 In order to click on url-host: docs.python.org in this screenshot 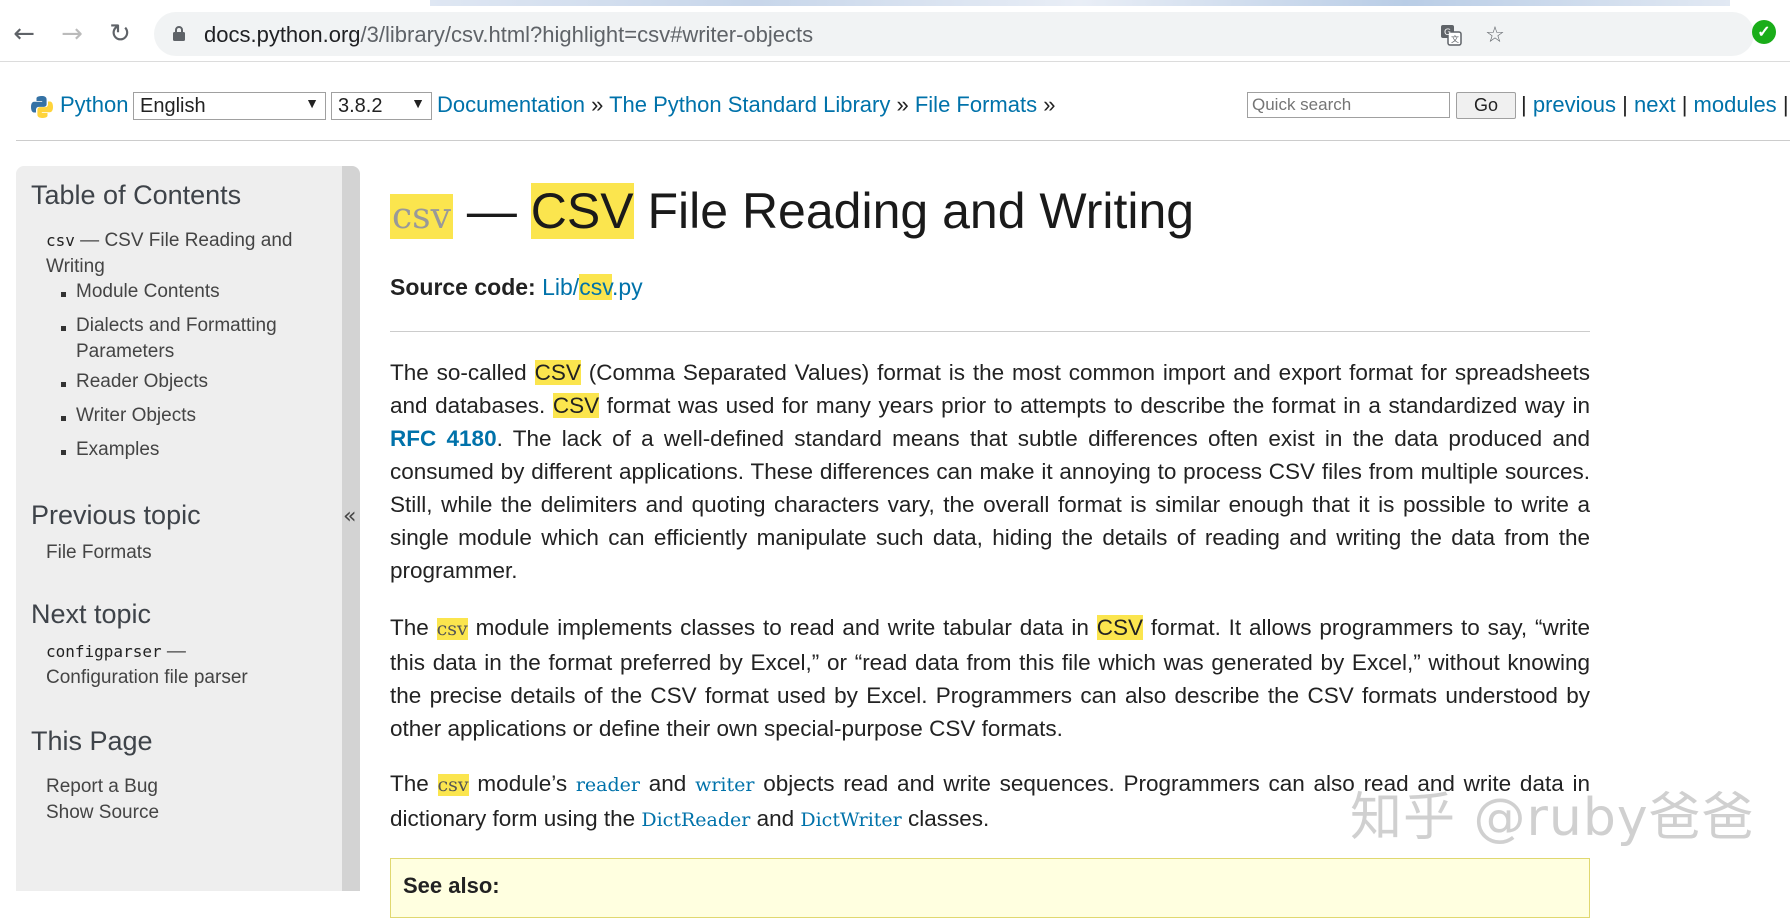, I will do `click(282, 34)`.